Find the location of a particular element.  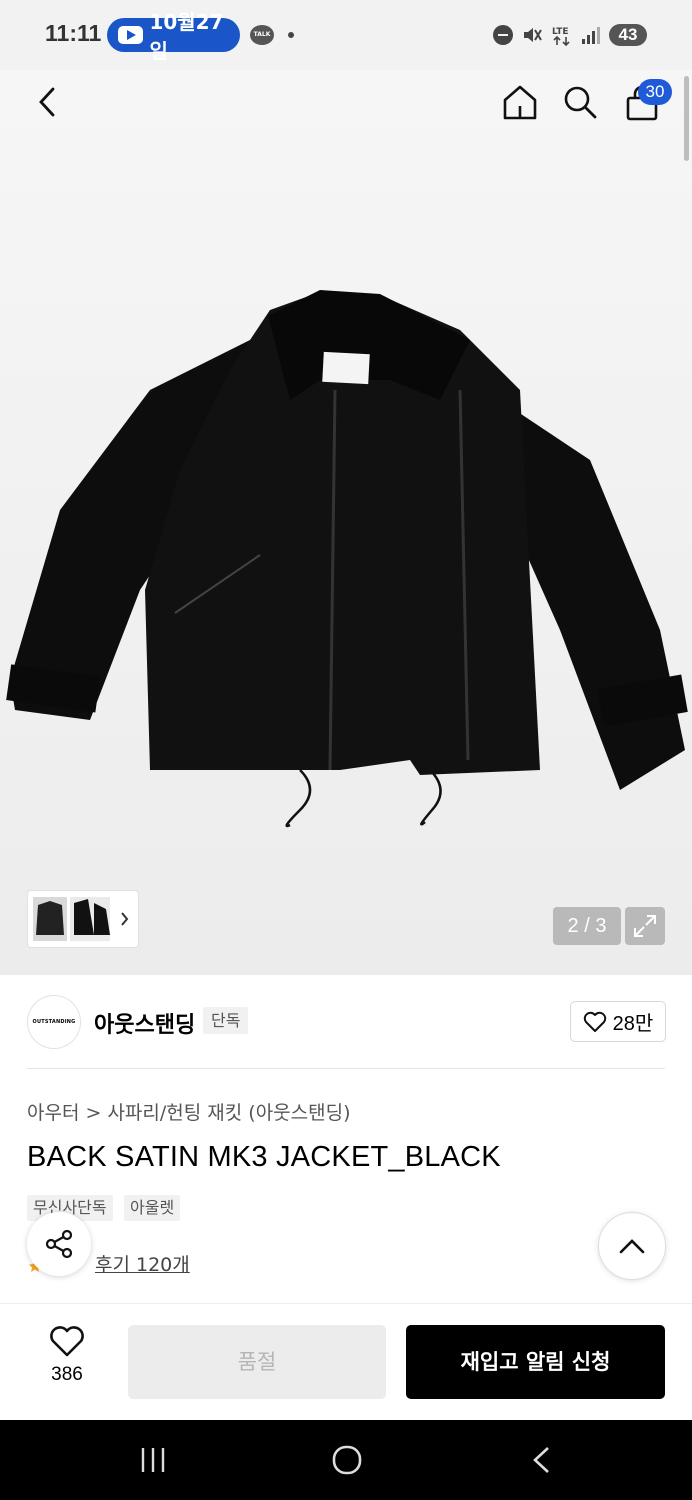

home-button is located at coordinates (520, 102).